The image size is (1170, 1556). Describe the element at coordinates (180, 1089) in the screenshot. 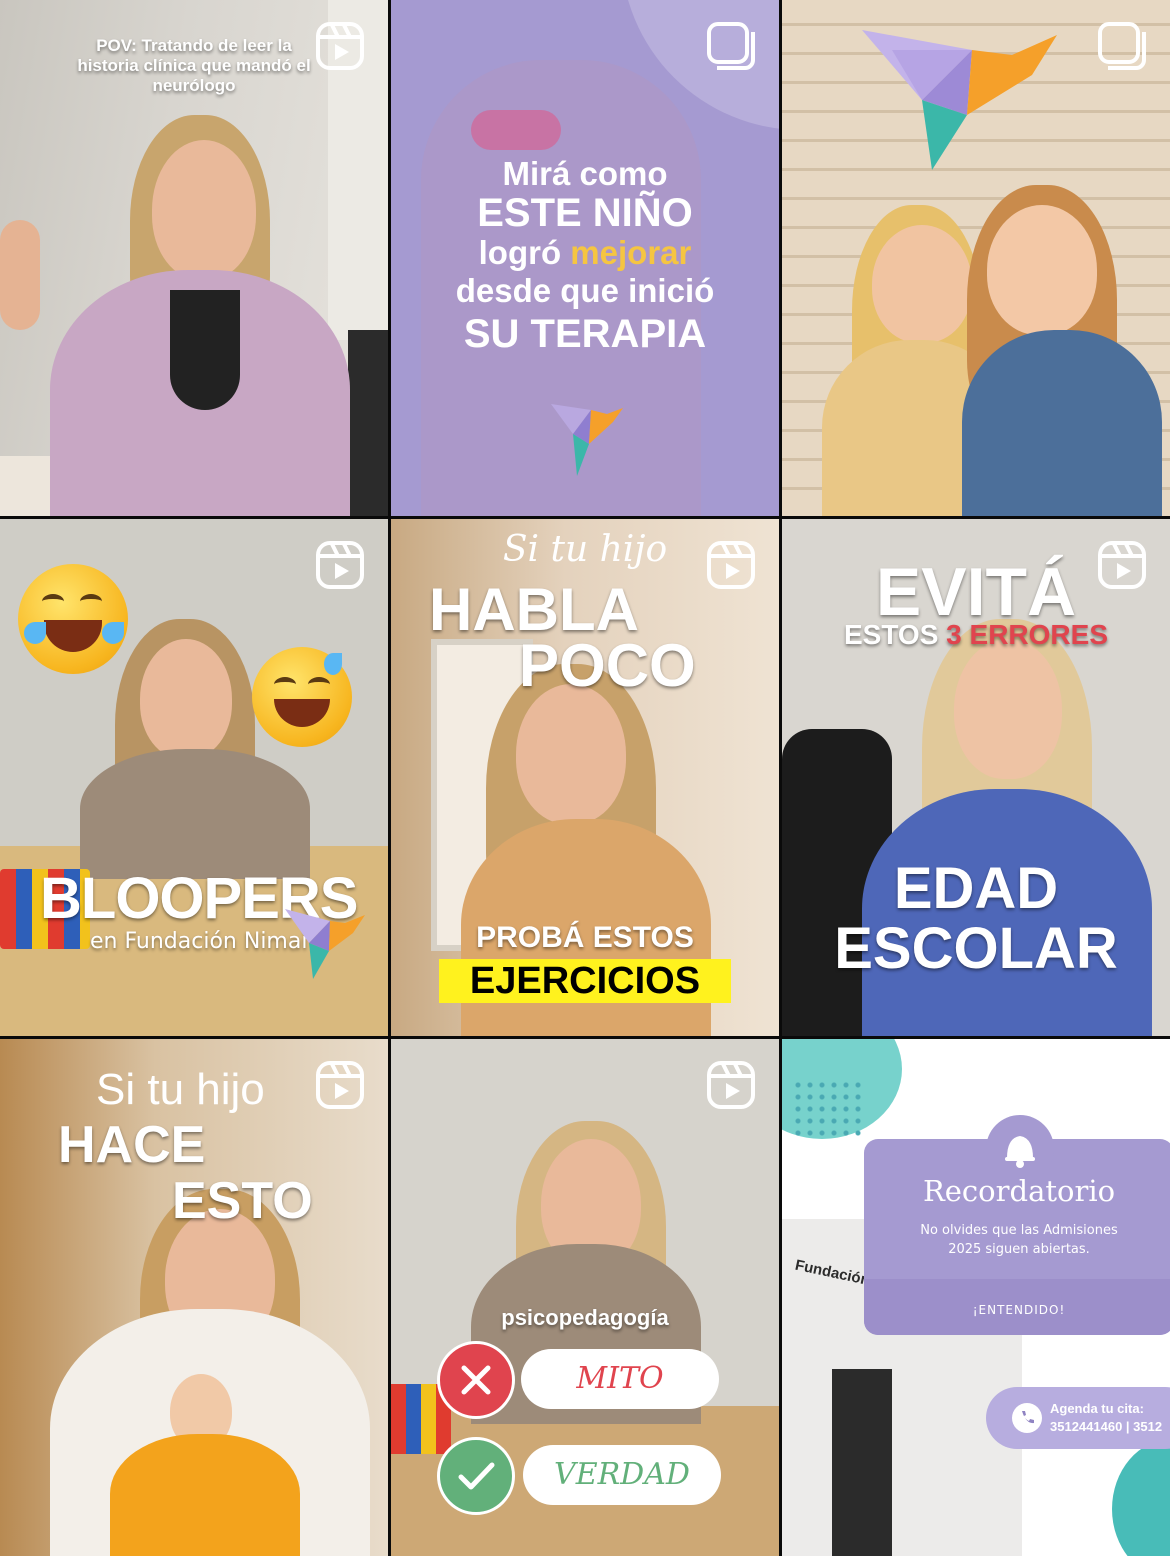

I see `post-top-text: Si tu hijo` at that location.